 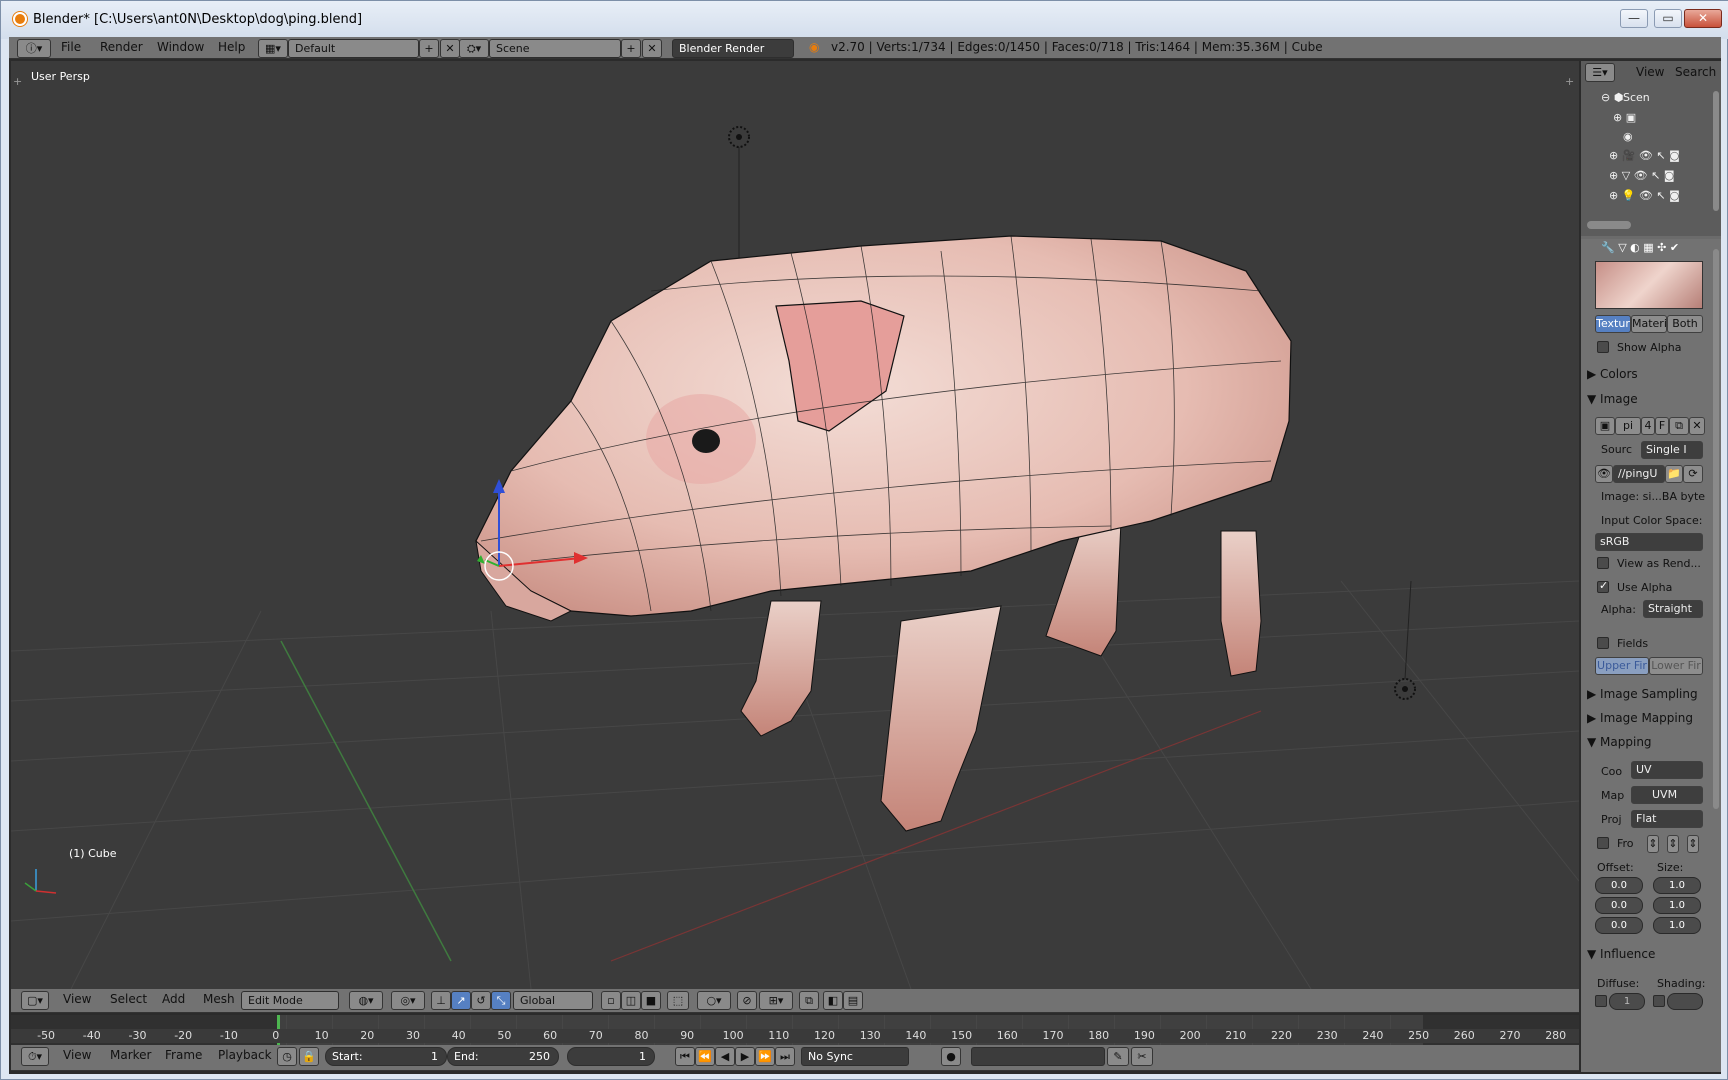 What do you see at coordinates (77, 999) in the screenshot?
I see `menu-view: View` at bounding box center [77, 999].